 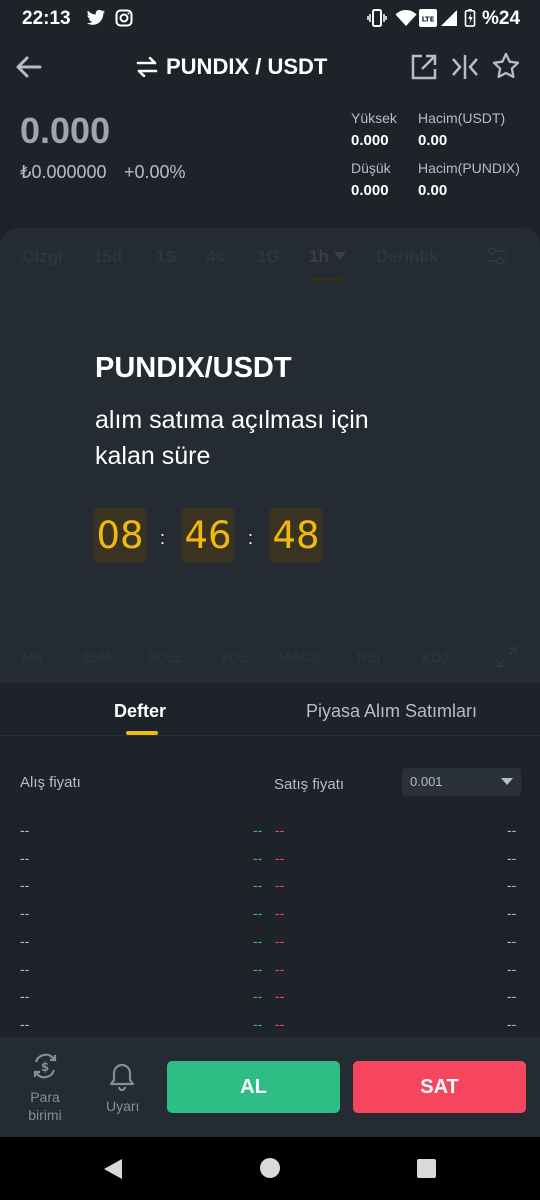 I want to click on tab-1w: 1h, so click(x=319, y=257).